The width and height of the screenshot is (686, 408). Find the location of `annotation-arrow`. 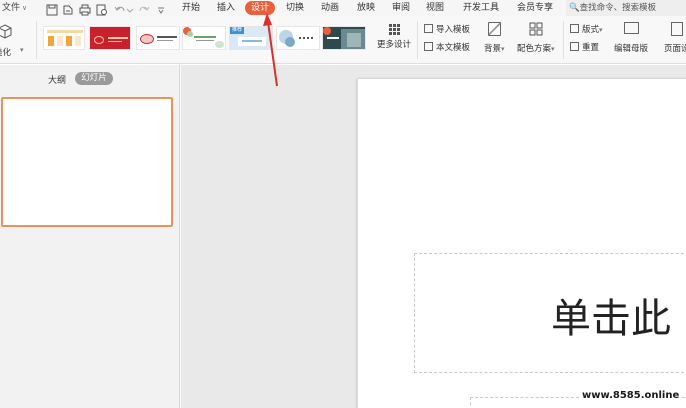

annotation-arrow is located at coordinates (270, 50).